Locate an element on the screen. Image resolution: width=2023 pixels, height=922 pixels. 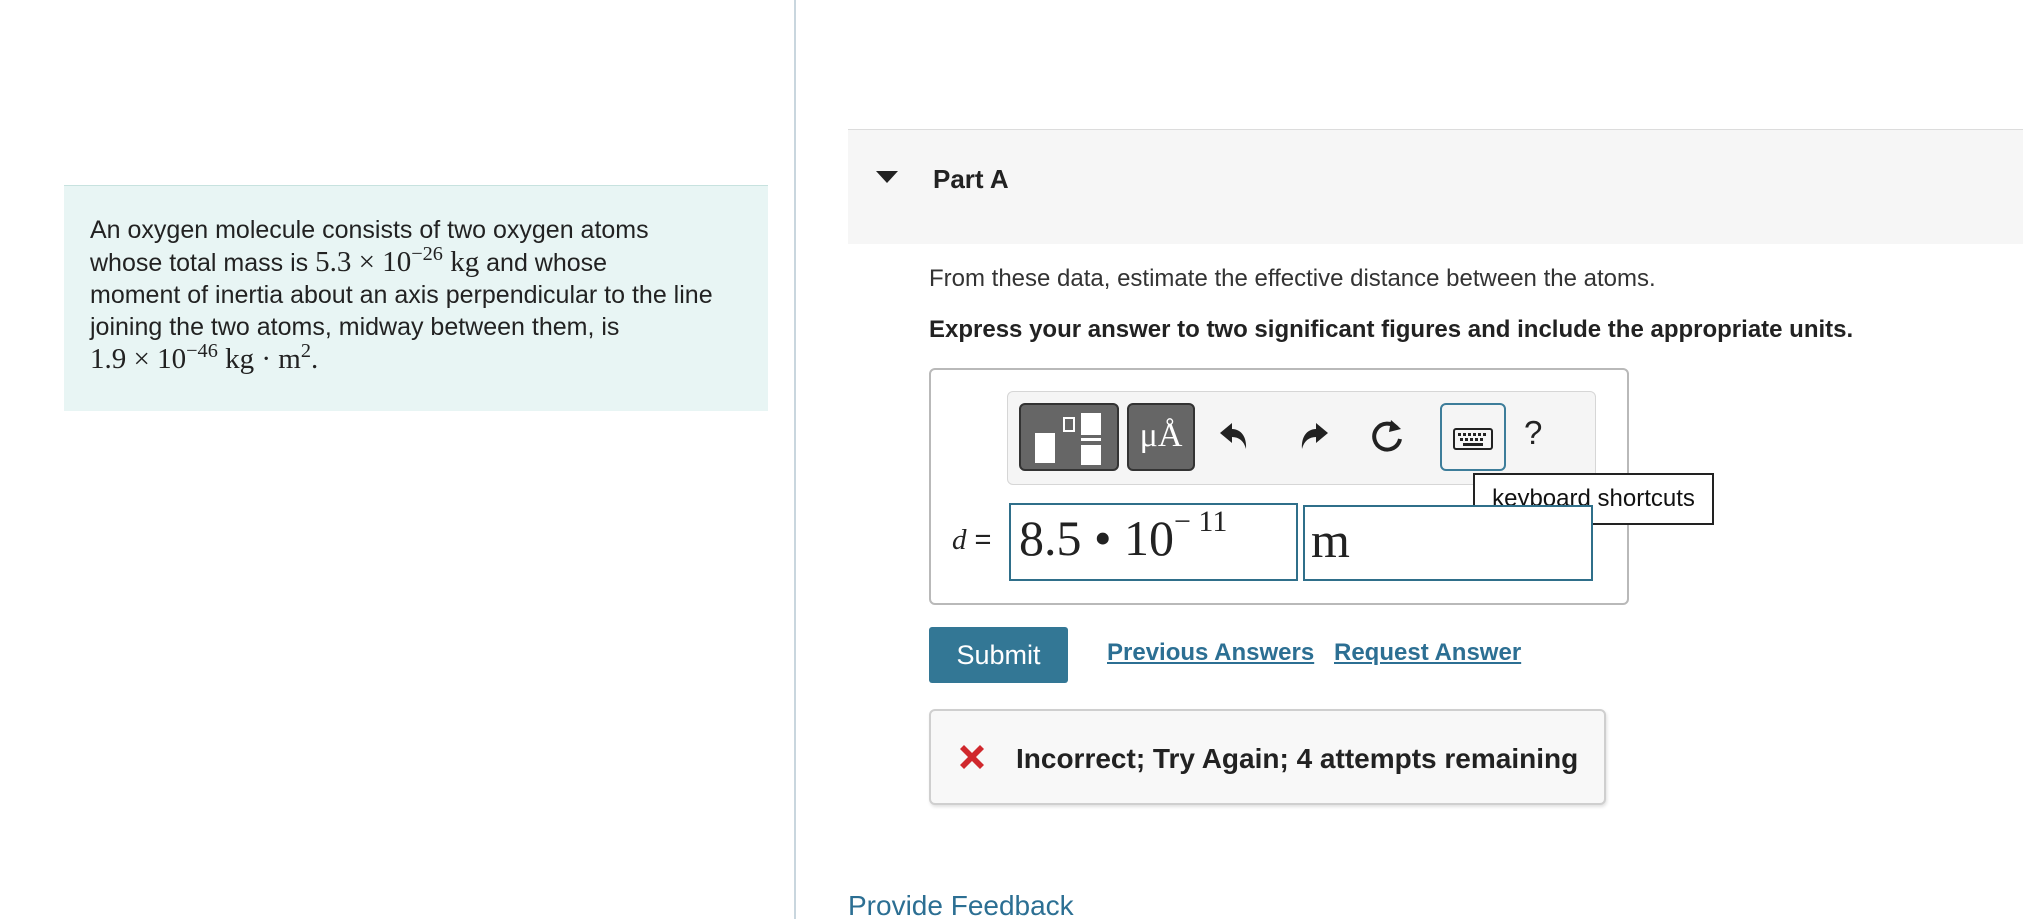
answer-unit-input: m is located at coordinates (1448, 543).